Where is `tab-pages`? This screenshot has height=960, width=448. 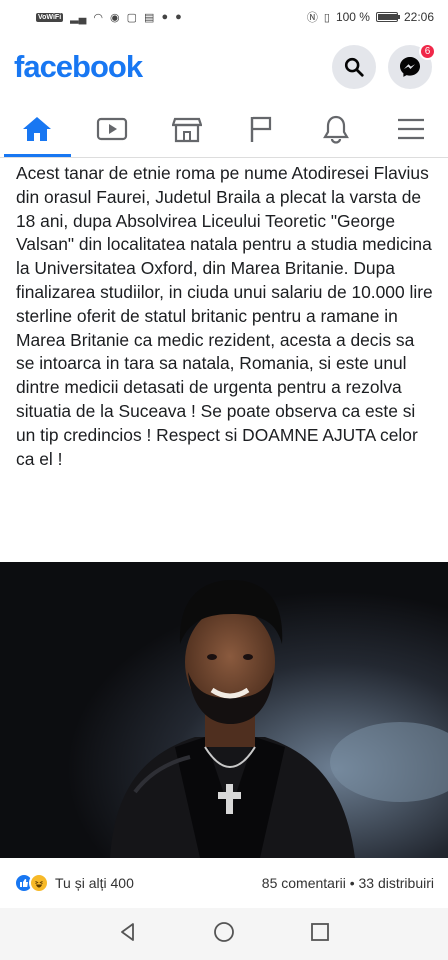 tab-pages is located at coordinates (261, 128).